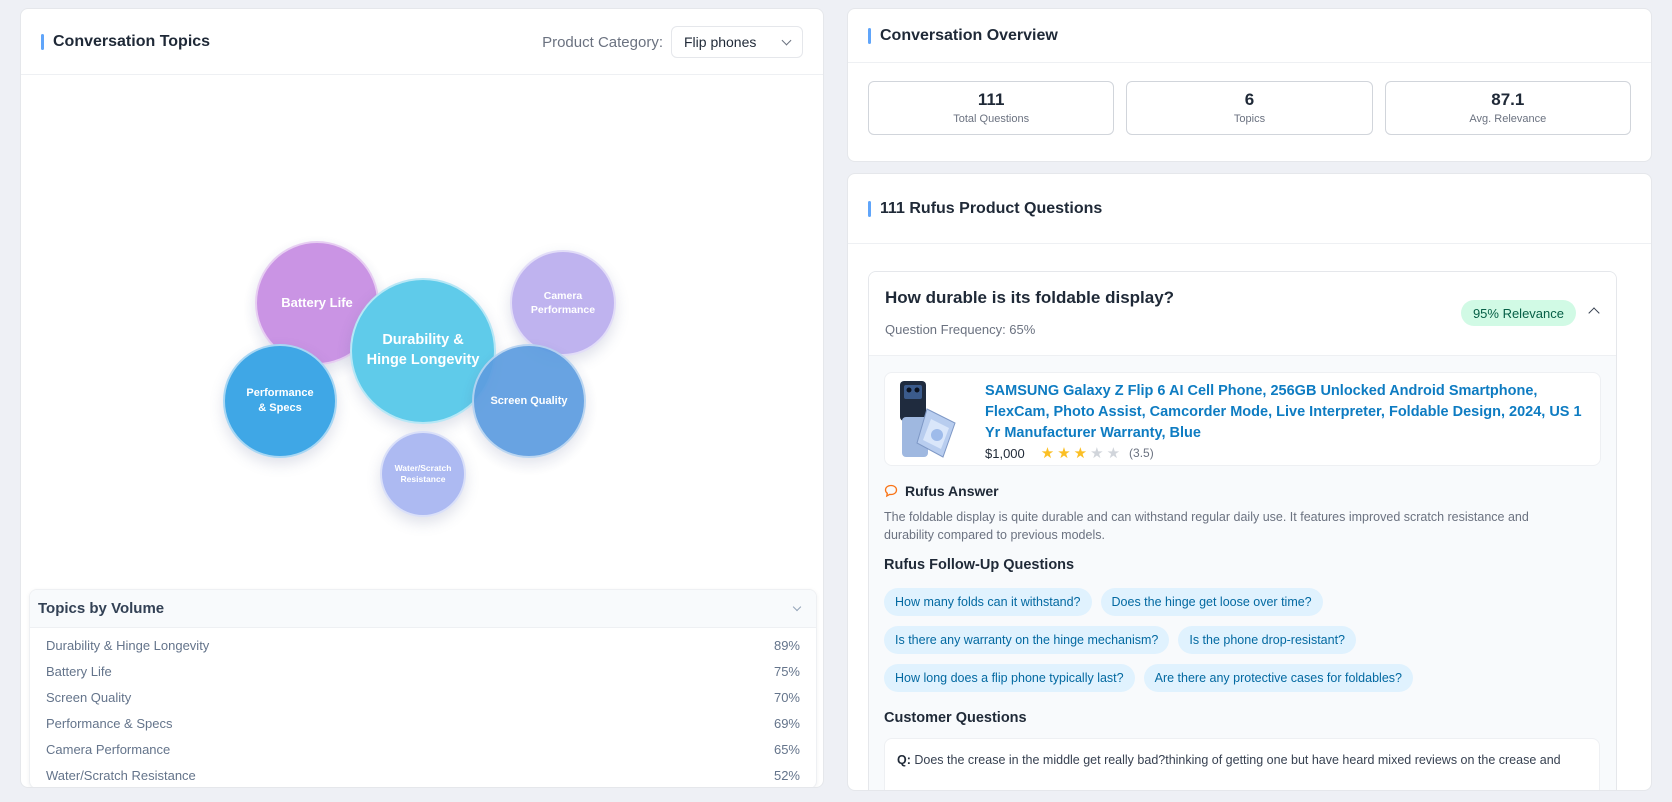 This screenshot has width=1672, height=802. Describe the element at coordinates (1141, 453) in the screenshot. I see `rating-value: (3.5)` at that location.